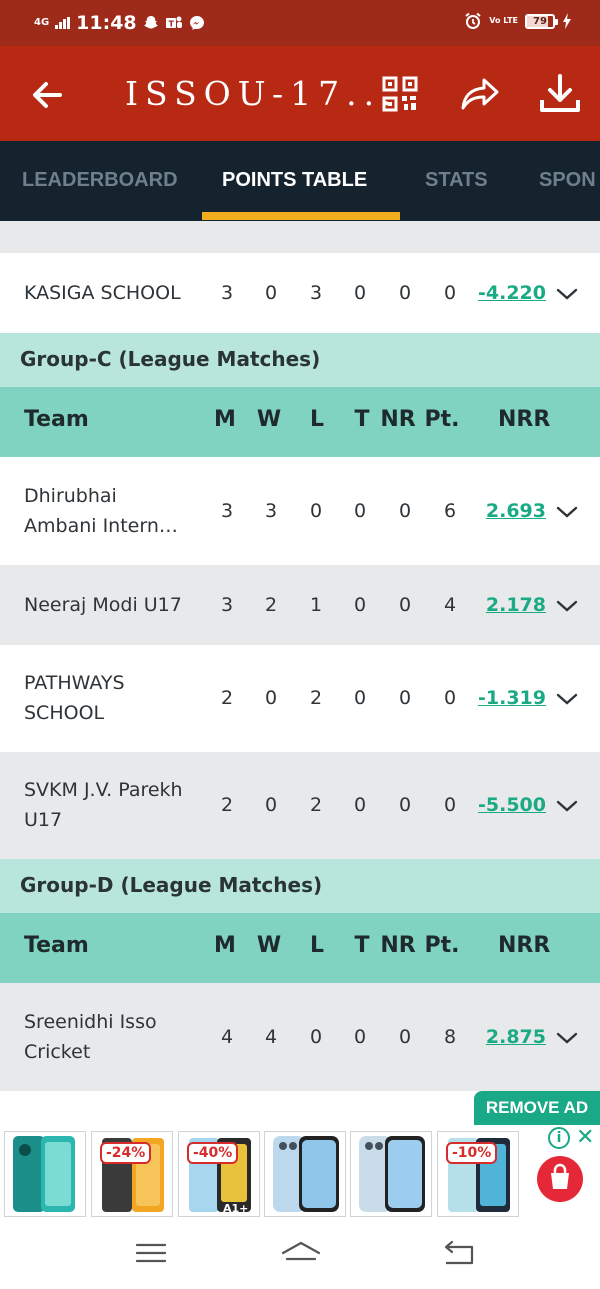 This screenshot has height=1289, width=600. Describe the element at coordinates (316, 1037) in the screenshot. I see `losses-cell: 0` at that location.